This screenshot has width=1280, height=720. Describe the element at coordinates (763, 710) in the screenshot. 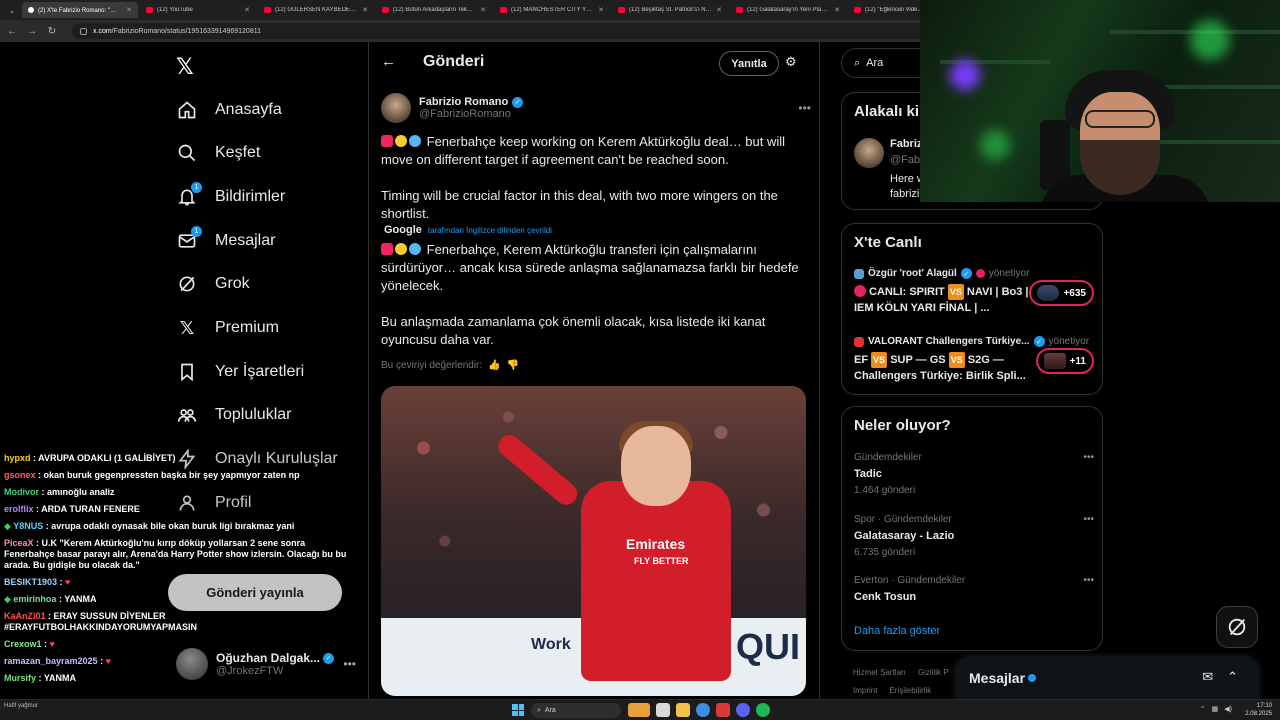

I see `spotify-icon` at that location.